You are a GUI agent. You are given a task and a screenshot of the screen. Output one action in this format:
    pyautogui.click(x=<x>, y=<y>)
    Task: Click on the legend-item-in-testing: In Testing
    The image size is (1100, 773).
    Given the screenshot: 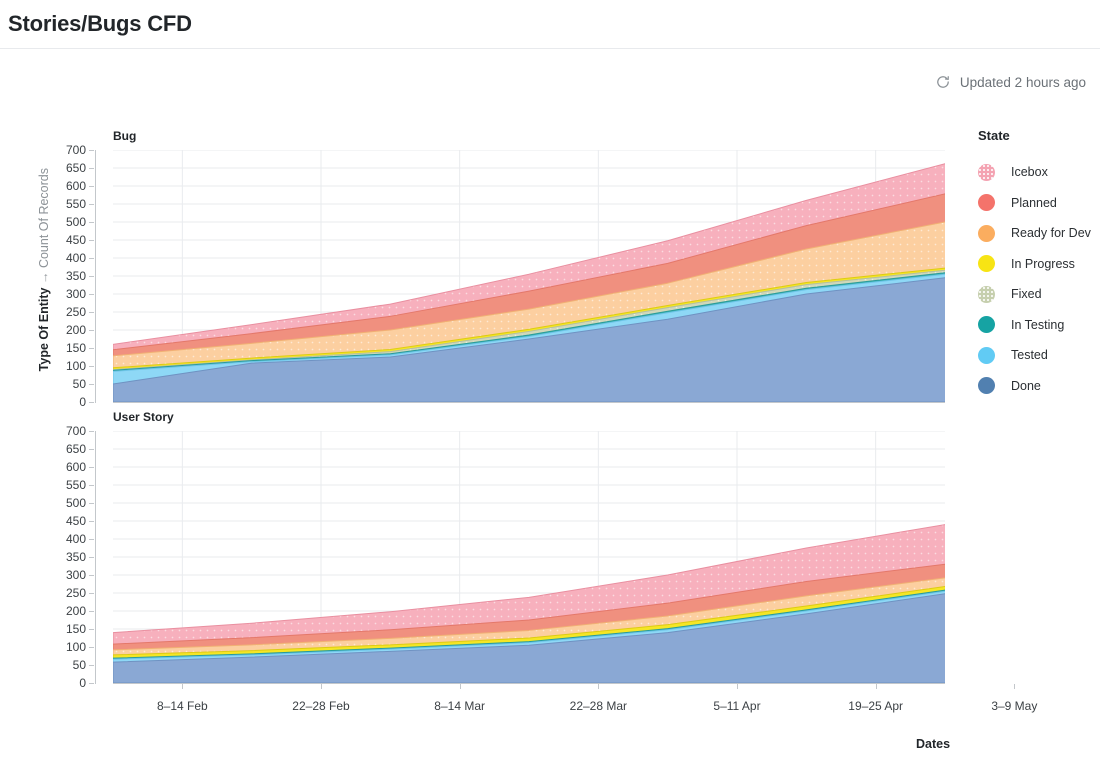 What is the action you would take?
    pyautogui.click(x=1038, y=325)
    